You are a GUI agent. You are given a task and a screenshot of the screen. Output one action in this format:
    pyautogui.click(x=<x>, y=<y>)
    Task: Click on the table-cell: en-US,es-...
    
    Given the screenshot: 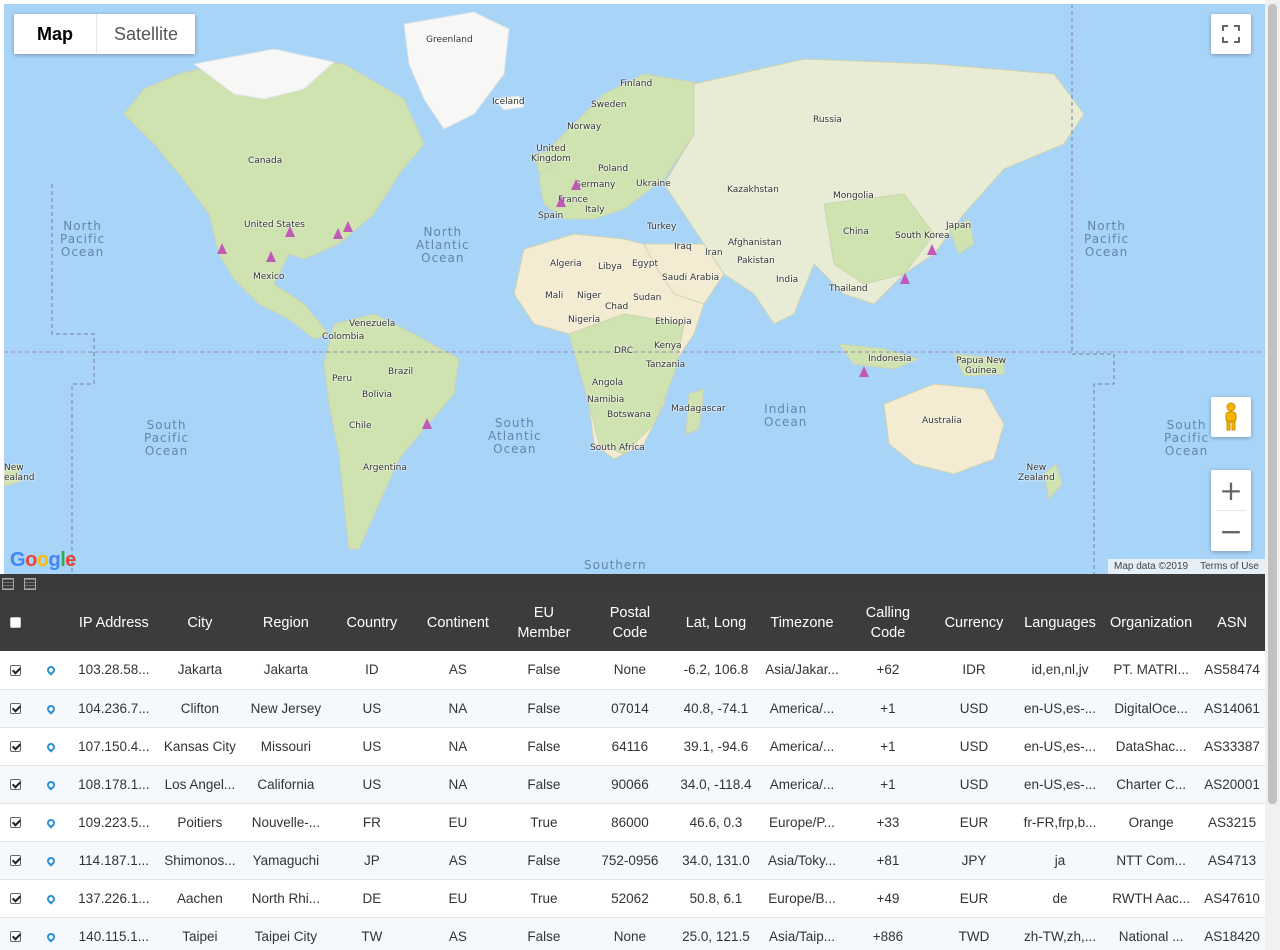 What is the action you would take?
    pyautogui.click(x=1060, y=708)
    